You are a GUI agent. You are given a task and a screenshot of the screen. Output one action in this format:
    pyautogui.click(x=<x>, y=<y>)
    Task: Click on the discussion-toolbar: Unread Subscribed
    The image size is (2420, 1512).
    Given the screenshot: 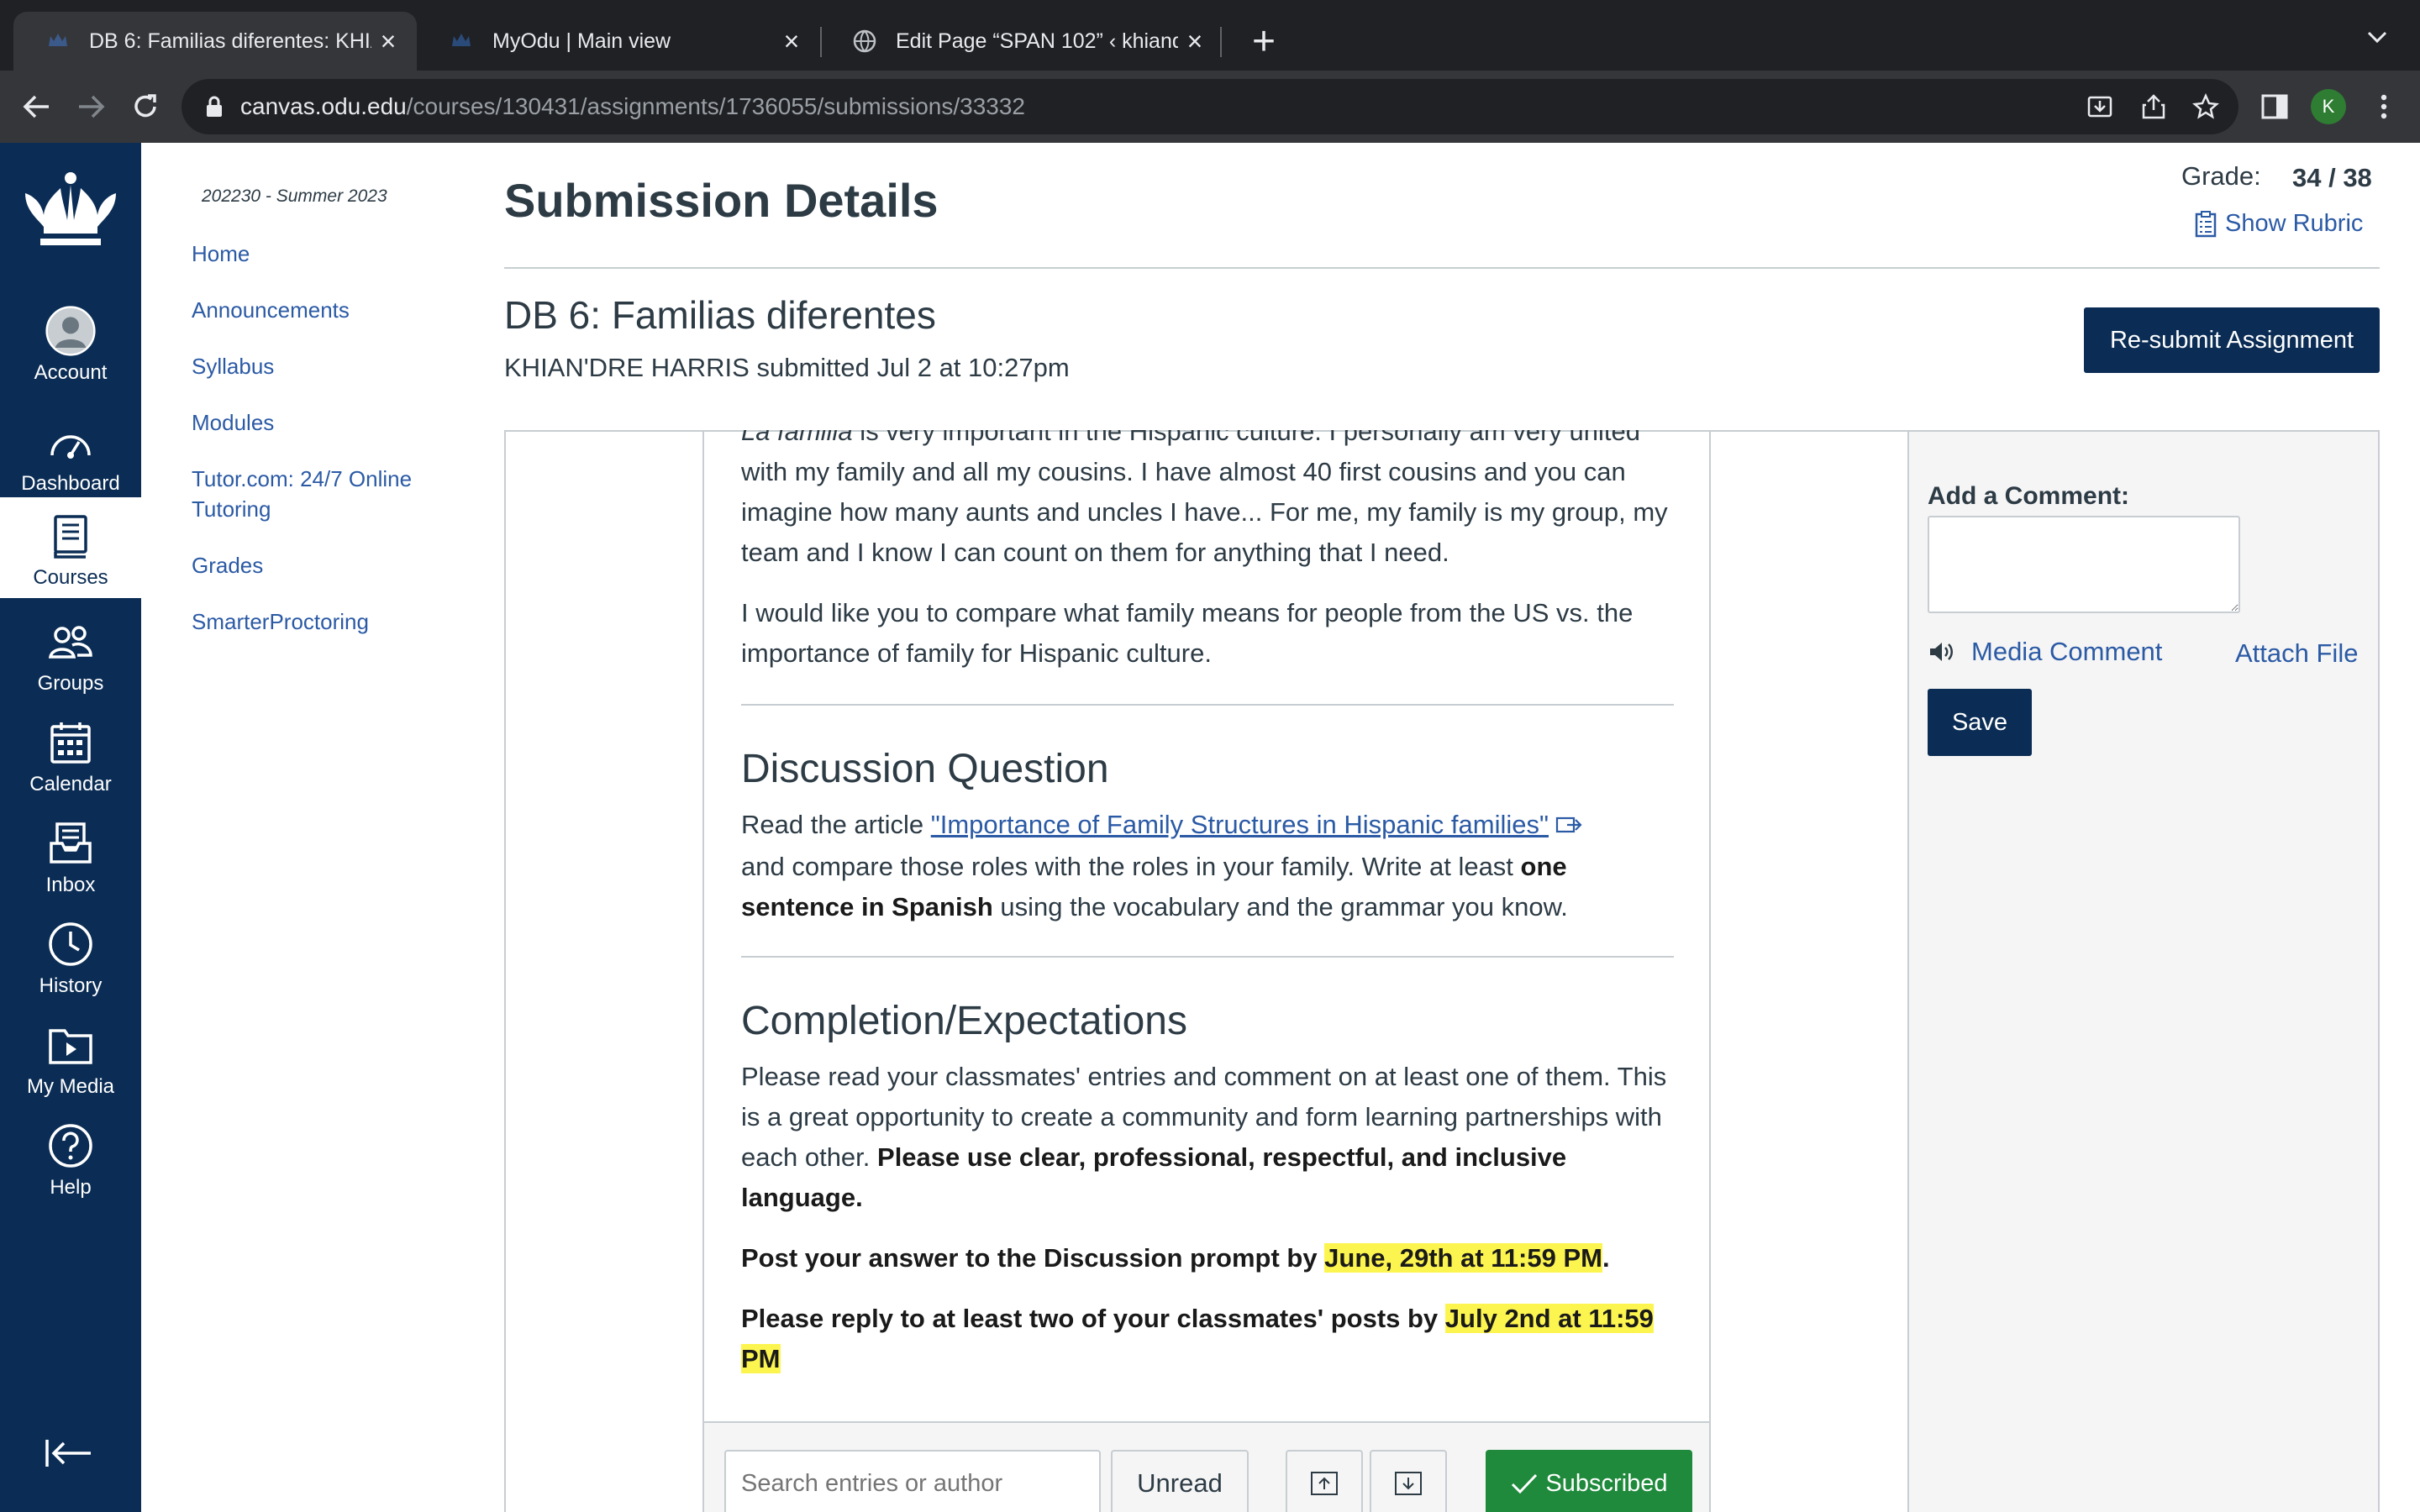 What is the action you would take?
    pyautogui.click(x=1206, y=1466)
    